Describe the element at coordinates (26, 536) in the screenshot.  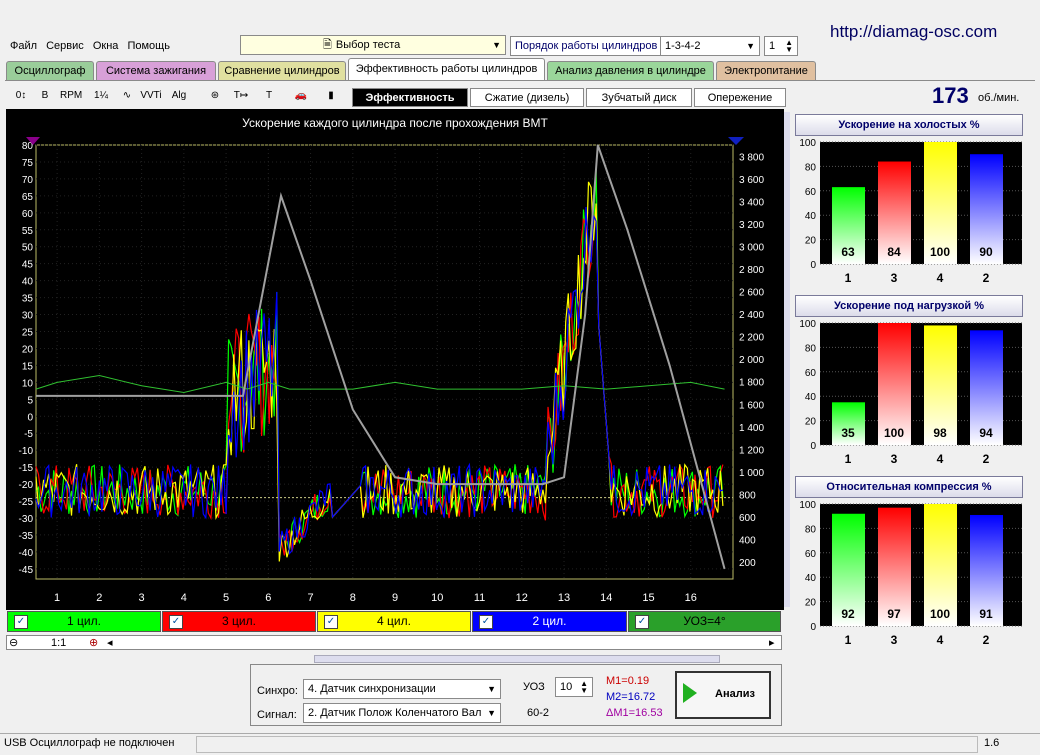
I see `y-left-tick: -35` at that location.